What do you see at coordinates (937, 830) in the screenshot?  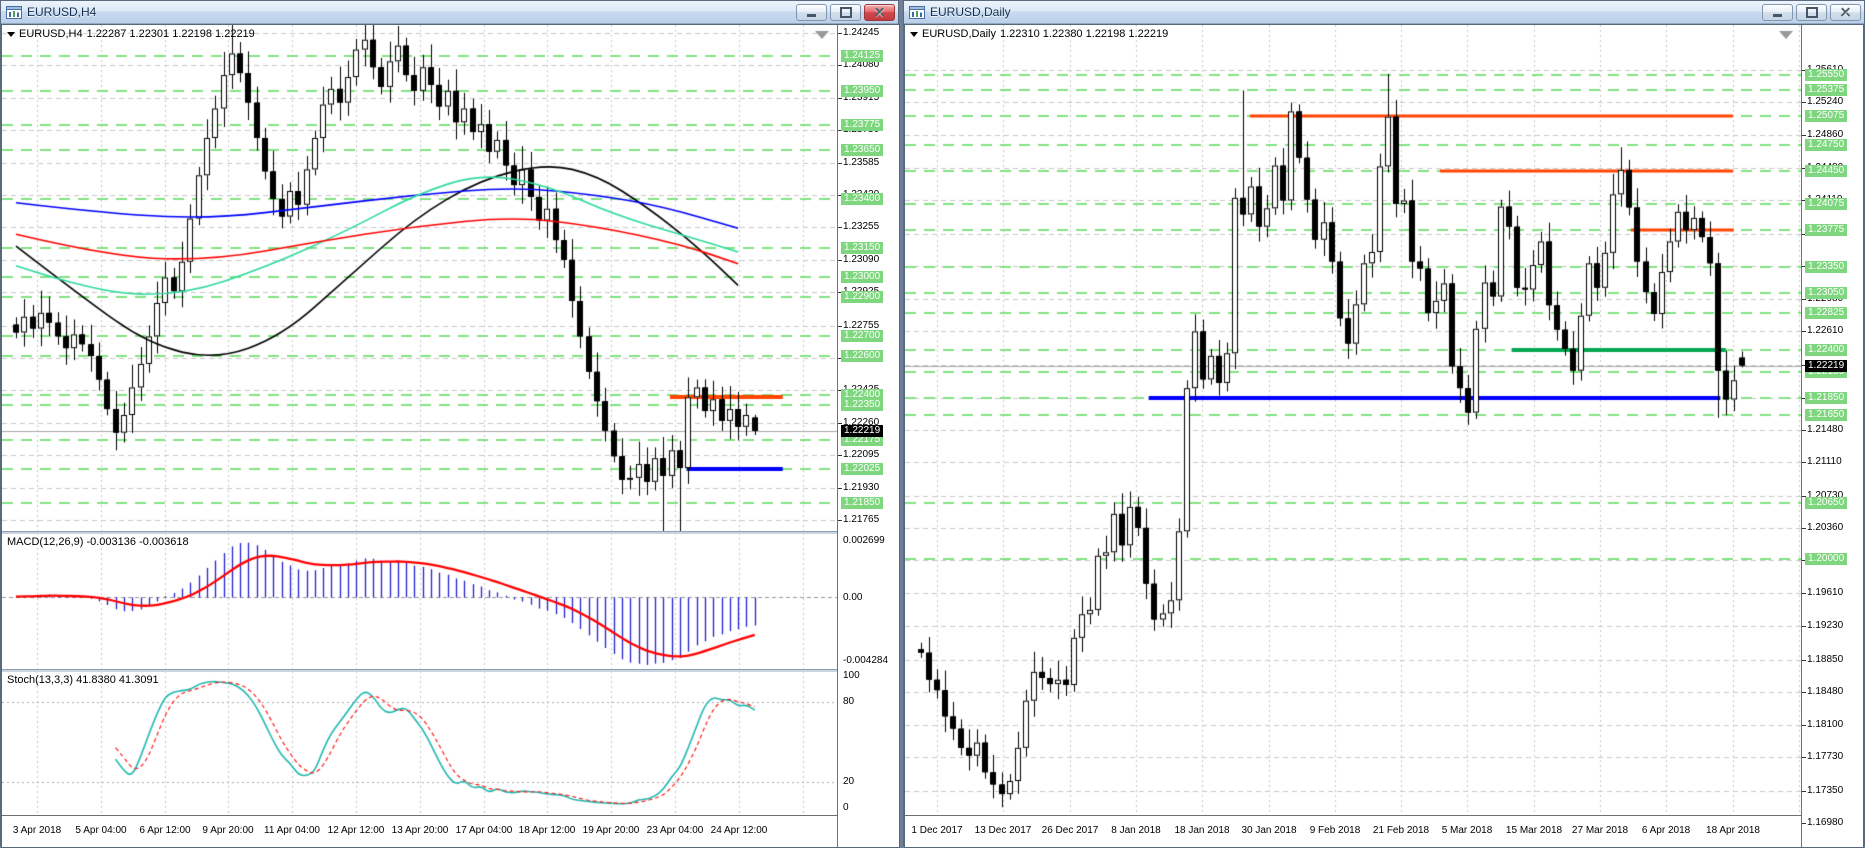 I see `time-axis-label: 1 Dec 2017` at bounding box center [937, 830].